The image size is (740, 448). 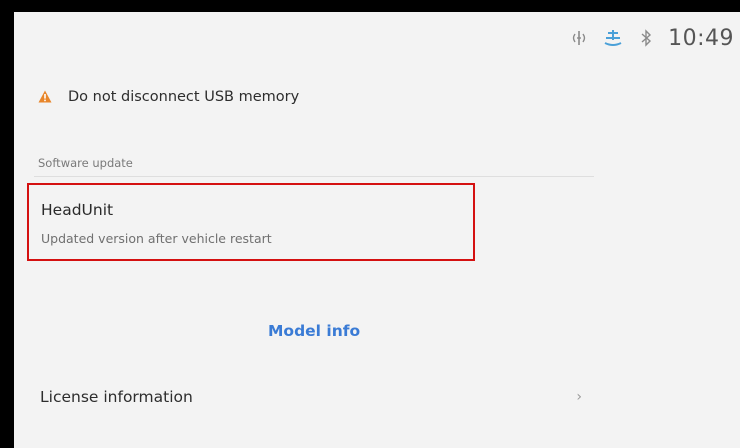 What do you see at coordinates (308, 397) in the screenshot?
I see `license-information-item: License information ›` at bounding box center [308, 397].